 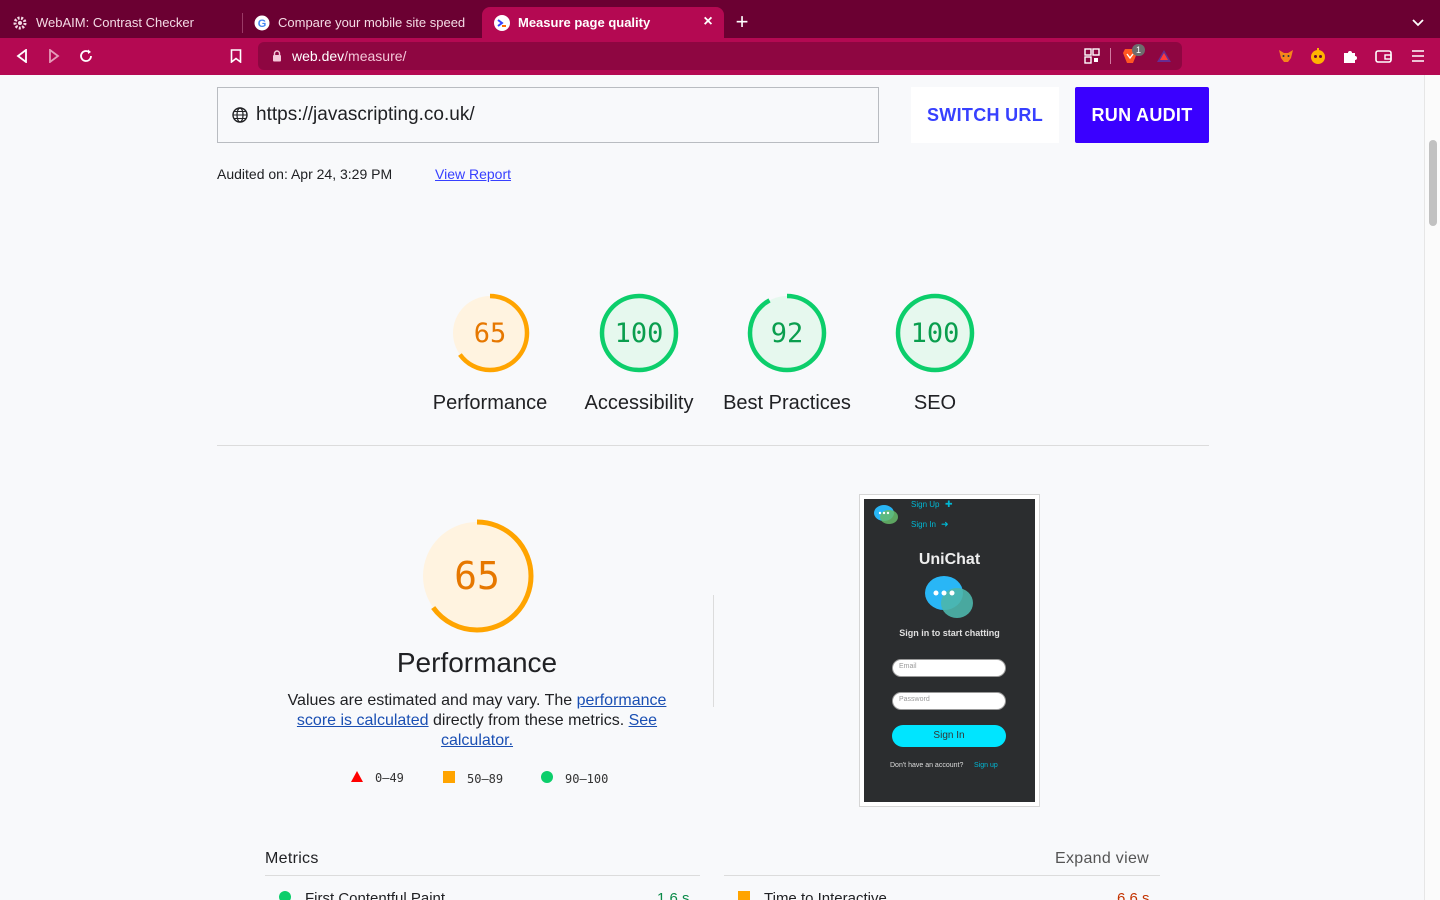 What do you see at coordinates (673, 895) in the screenshot?
I see `metric-value: 1.6 s` at bounding box center [673, 895].